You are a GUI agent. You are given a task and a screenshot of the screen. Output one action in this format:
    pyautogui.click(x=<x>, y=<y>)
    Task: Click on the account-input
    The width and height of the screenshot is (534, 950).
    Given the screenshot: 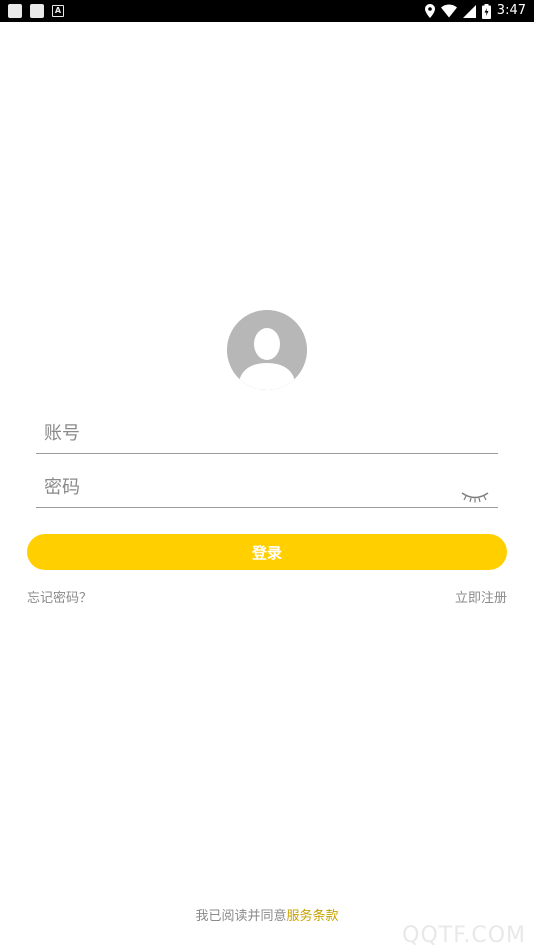 What is the action you would take?
    pyautogui.click(x=244, y=433)
    